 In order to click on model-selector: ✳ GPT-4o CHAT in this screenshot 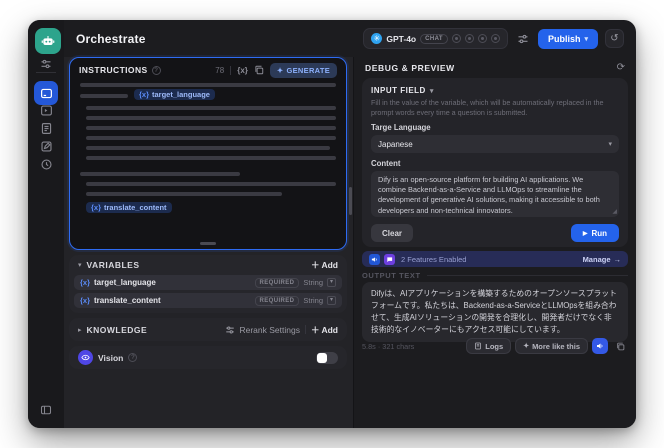, I will do `click(435, 38)`.